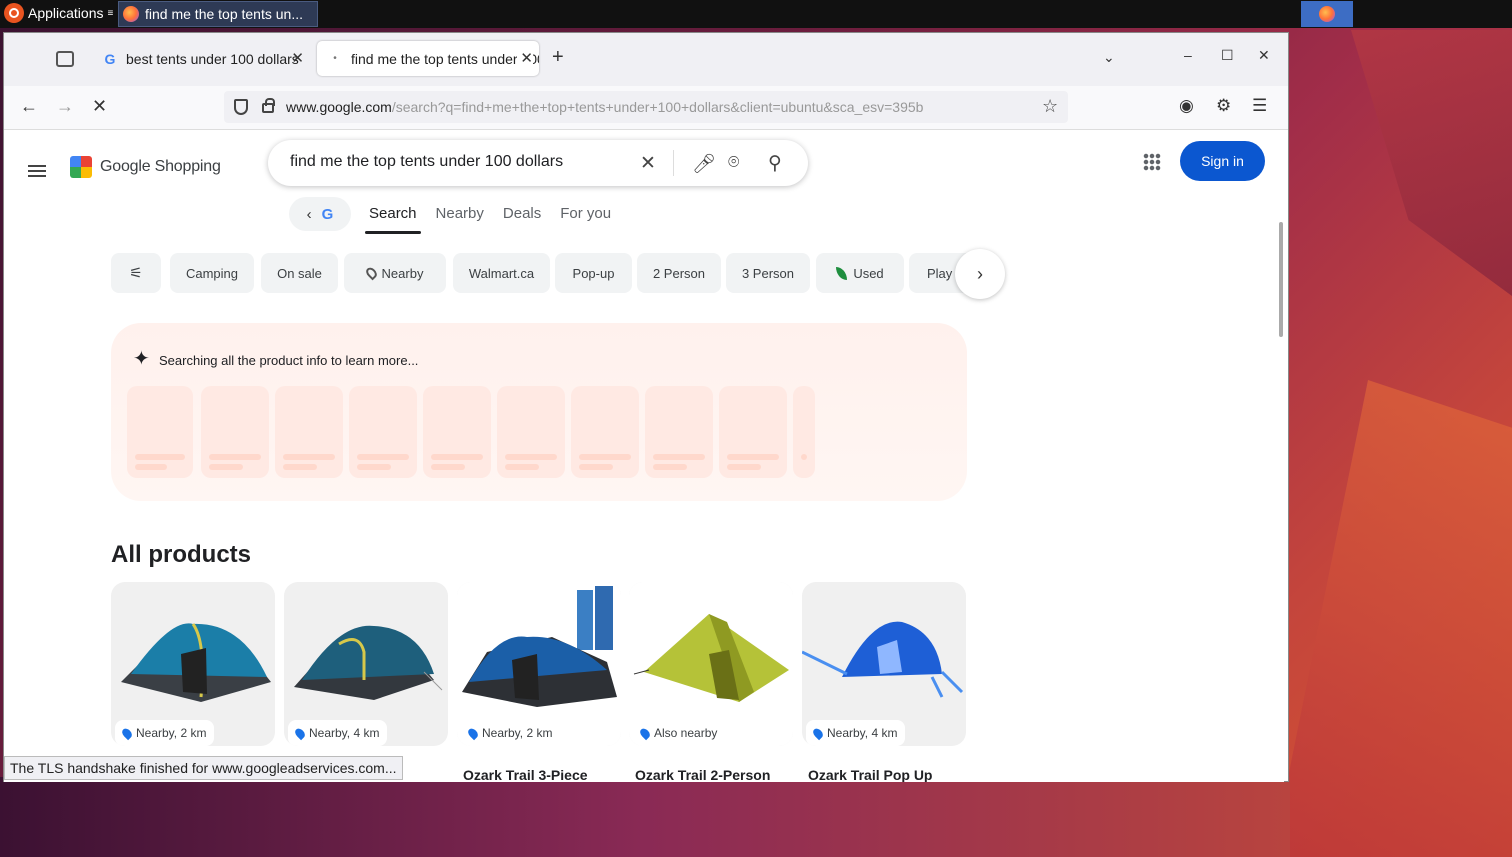 This screenshot has height=857, width=1512. What do you see at coordinates (309, 214) in the screenshot?
I see `chevron-left-icon: ‹` at bounding box center [309, 214].